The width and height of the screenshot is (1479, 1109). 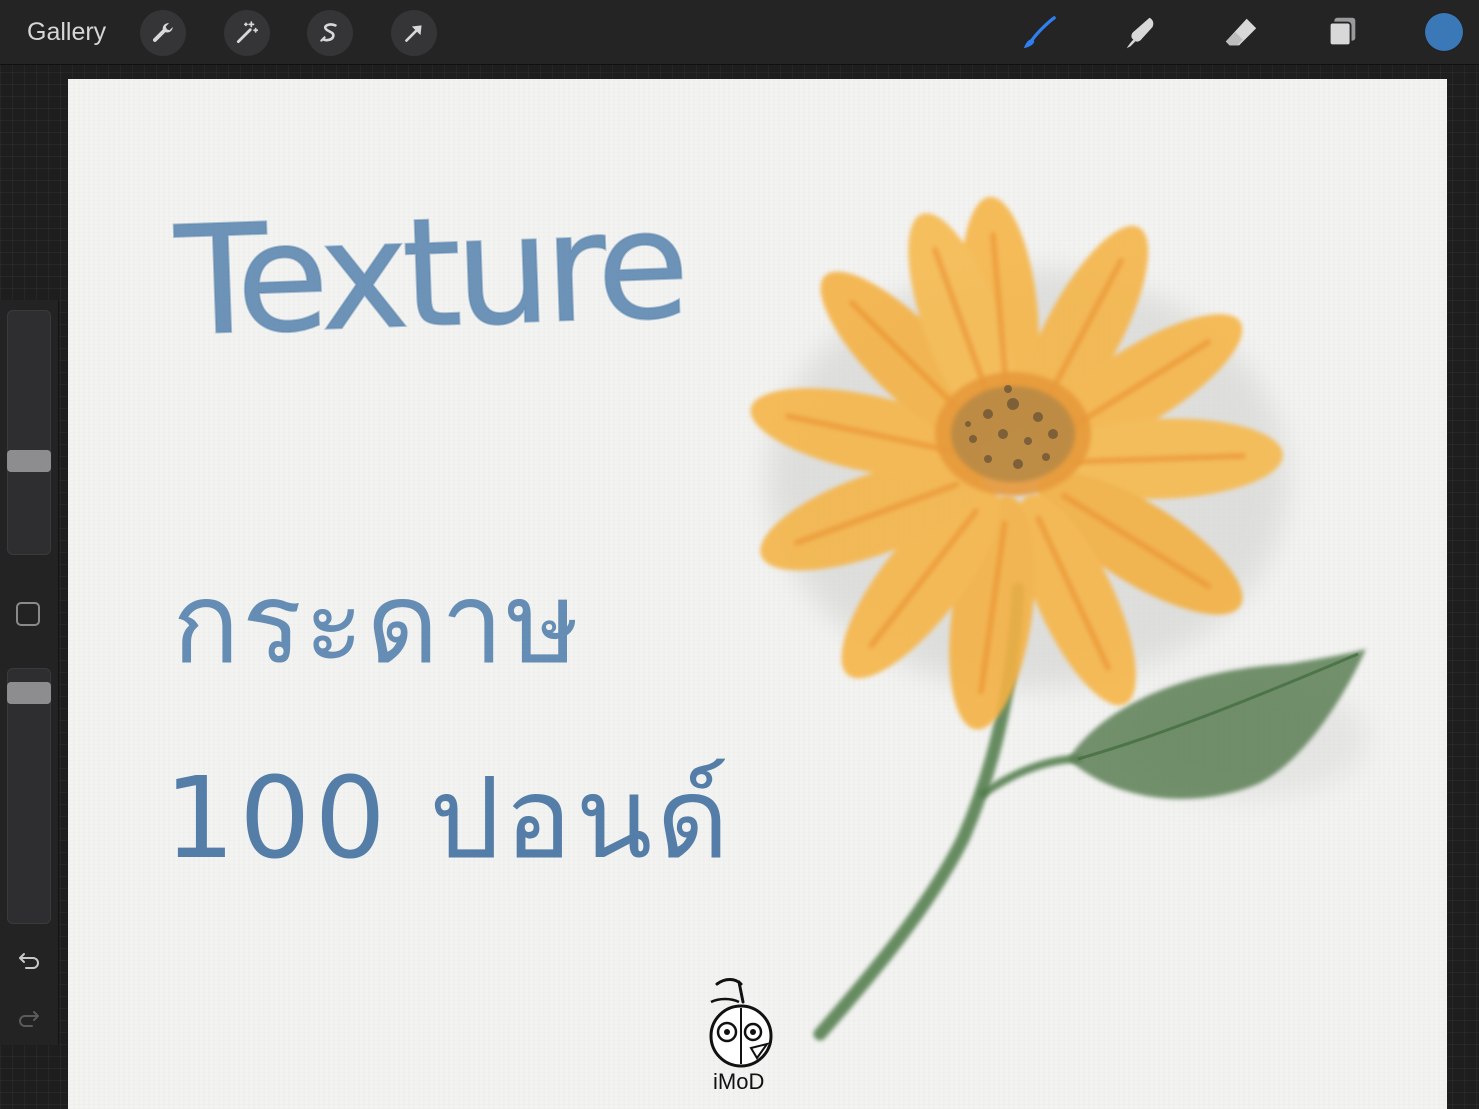 I want to click on transform-button, so click(x=414, y=33).